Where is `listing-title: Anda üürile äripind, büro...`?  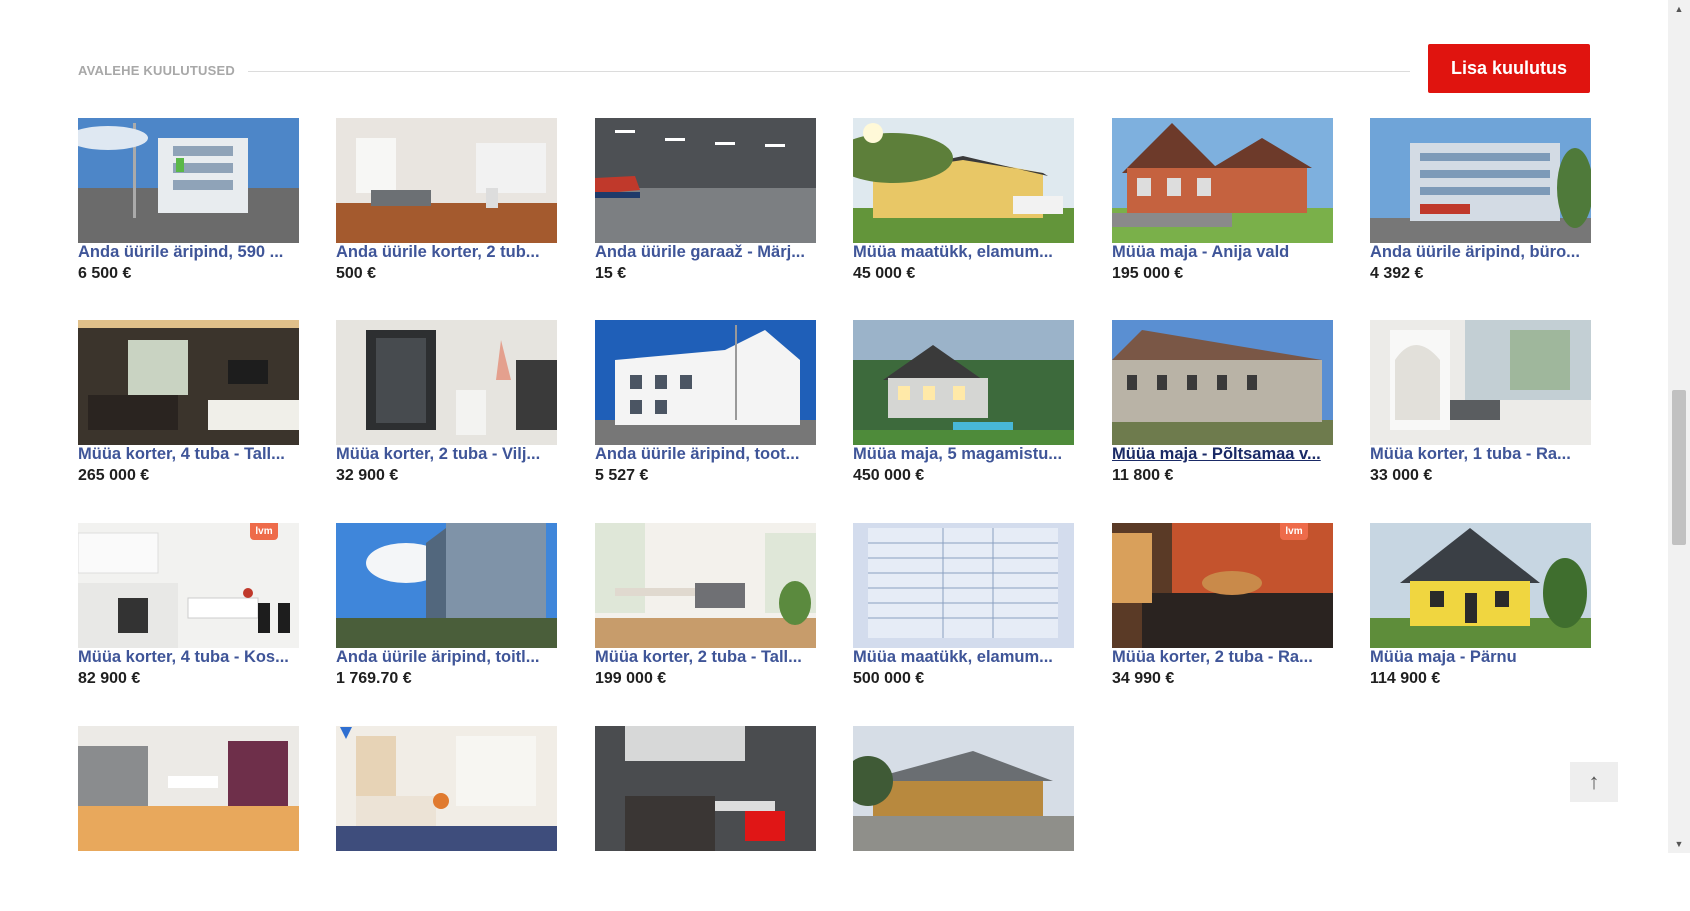 listing-title: Anda üürile äripind, büro... is located at coordinates (1480, 252).